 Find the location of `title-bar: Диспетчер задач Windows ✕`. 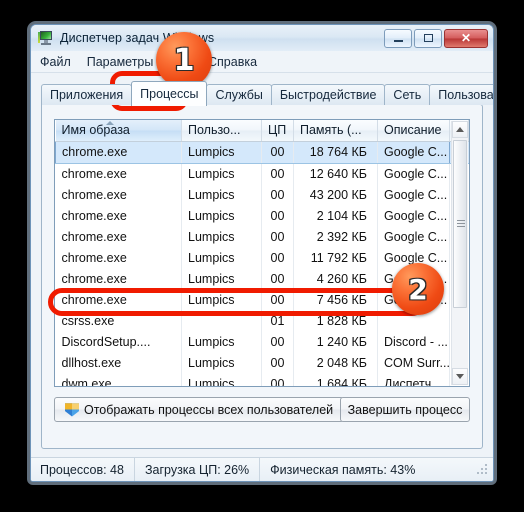

title-bar: Диспетчер задач Windows ✕ is located at coordinates (262, 38).